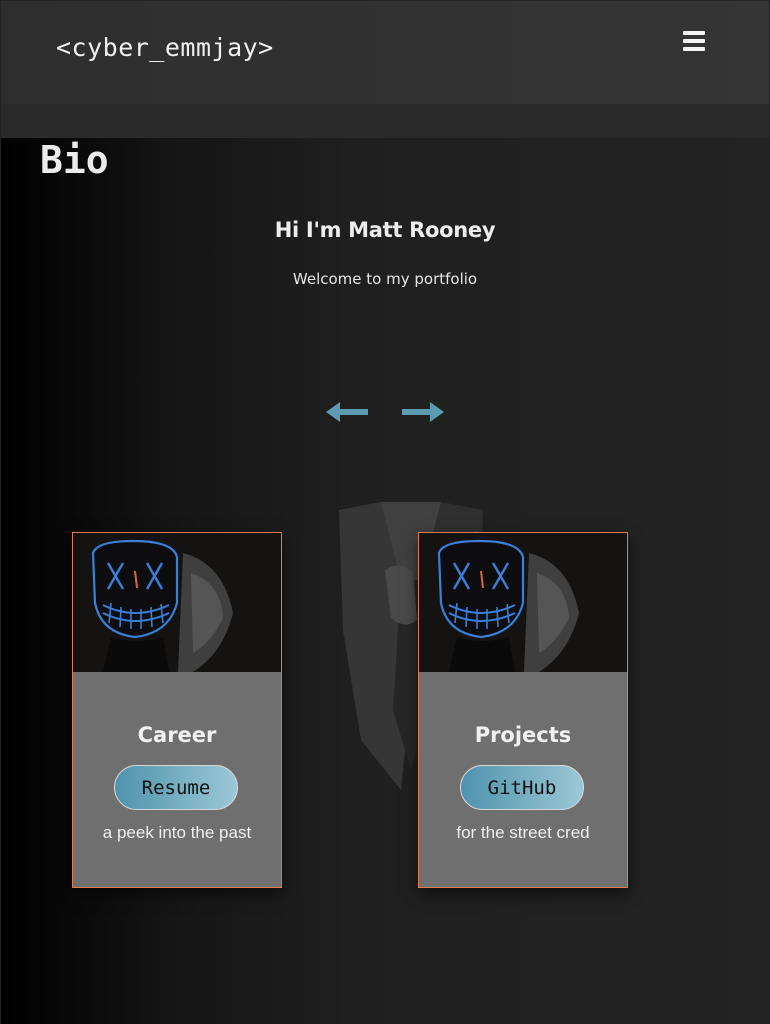  What do you see at coordinates (522, 787) in the screenshot?
I see `github-button: GitHub` at bounding box center [522, 787].